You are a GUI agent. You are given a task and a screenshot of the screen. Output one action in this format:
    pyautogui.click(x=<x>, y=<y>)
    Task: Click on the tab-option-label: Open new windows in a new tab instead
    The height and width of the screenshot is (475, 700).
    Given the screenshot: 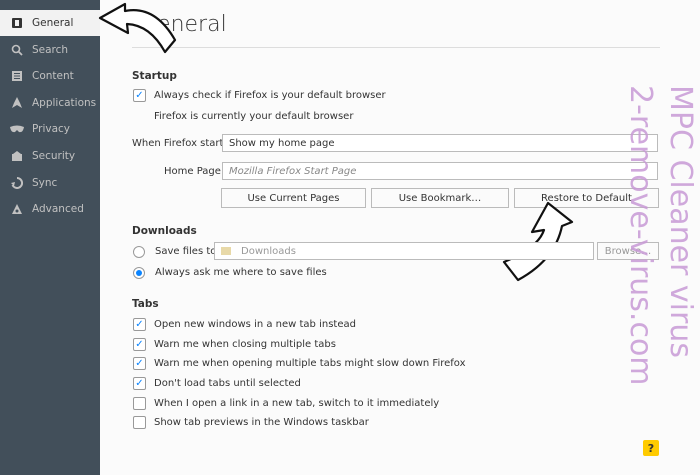 What is the action you would take?
    pyautogui.click(x=255, y=324)
    